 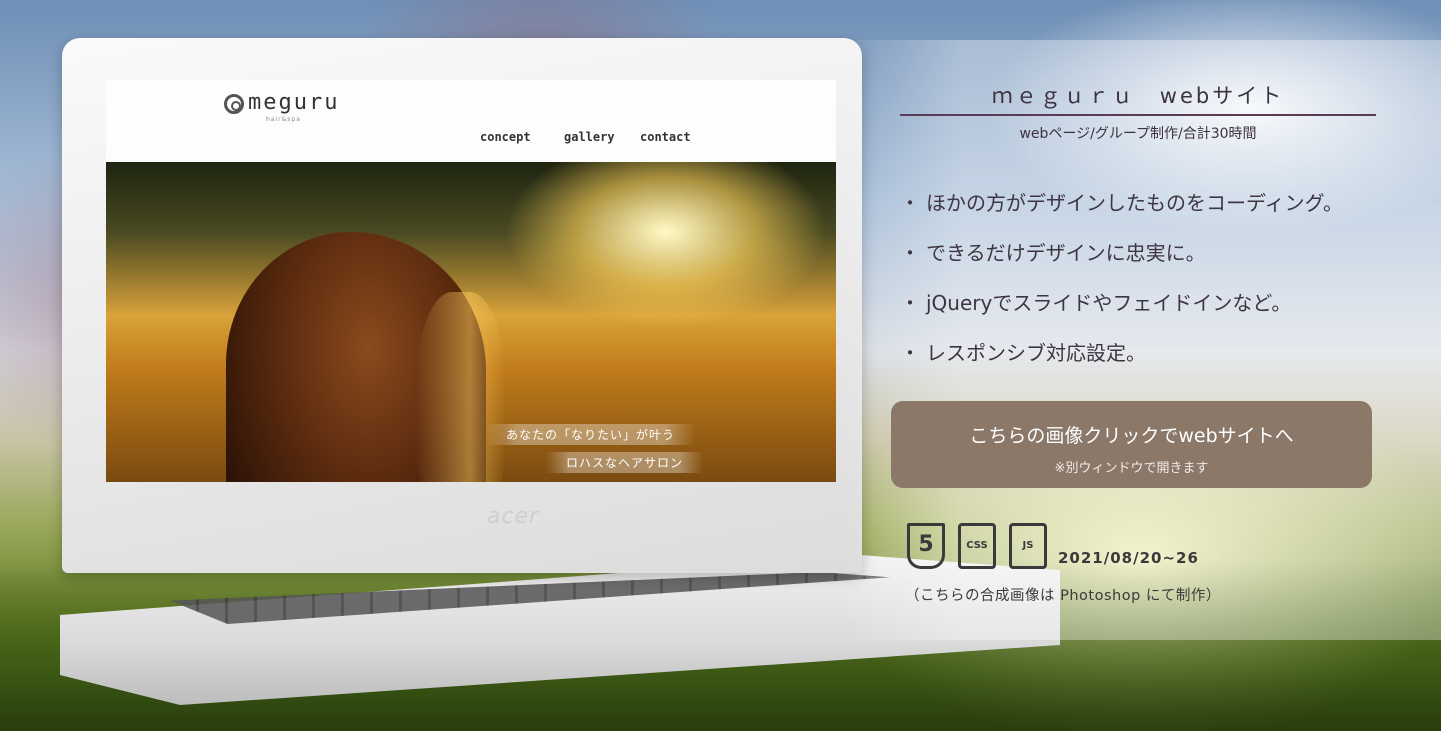 I want to click on project-date: 2021/08/20~26, so click(x=1128, y=558).